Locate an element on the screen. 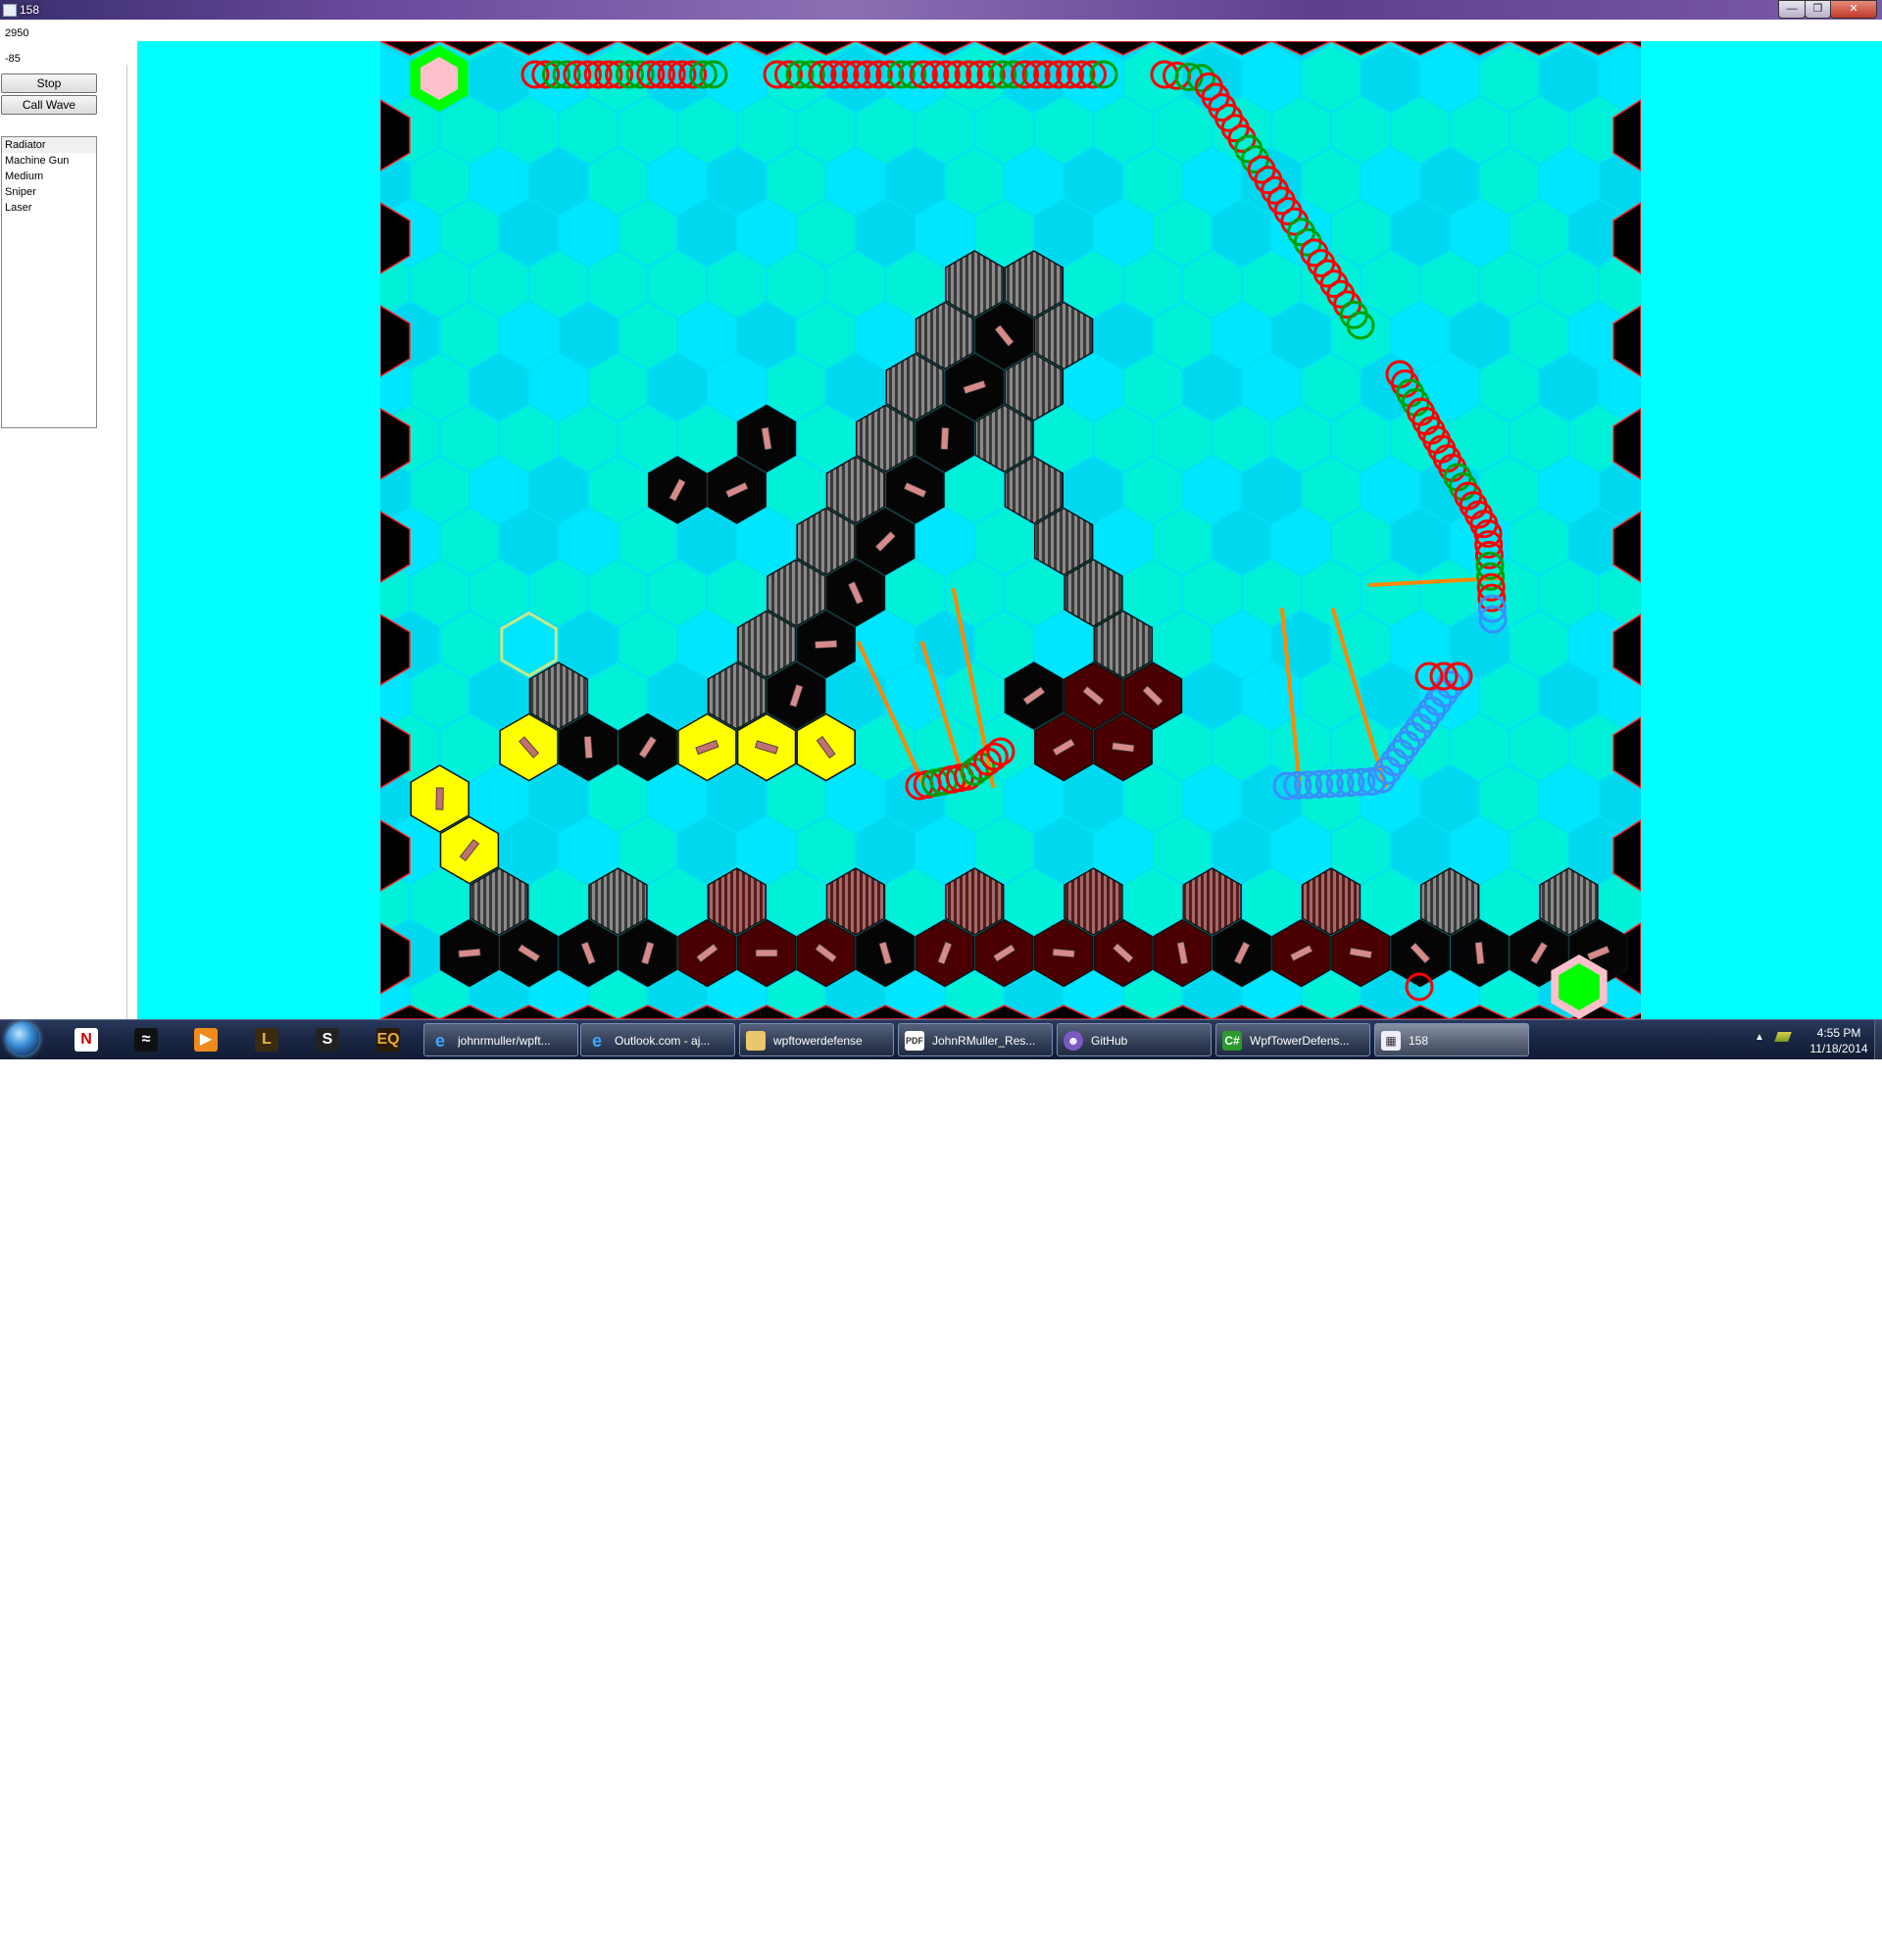  tower-item-laser: Laser is located at coordinates (49, 208).